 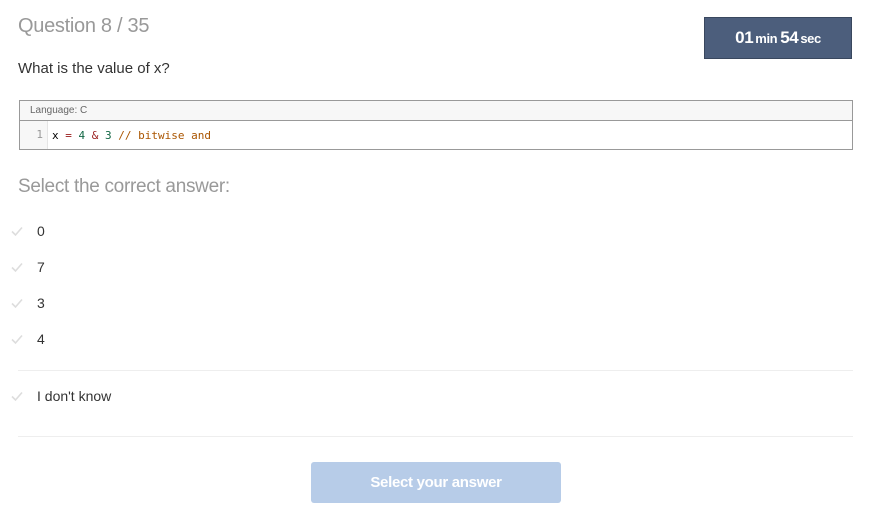 I want to click on line-number: 1, so click(x=34, y=135).